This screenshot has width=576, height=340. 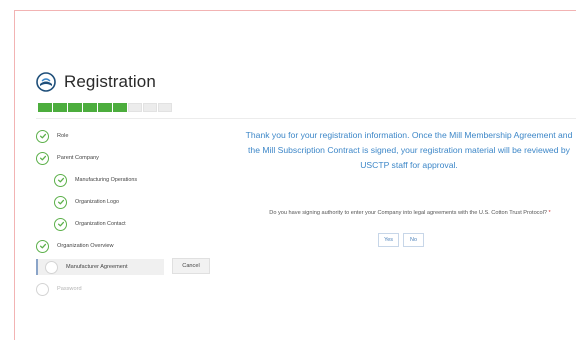 I want to click on step-label: Organization Overview, so click(x=85, y=246).